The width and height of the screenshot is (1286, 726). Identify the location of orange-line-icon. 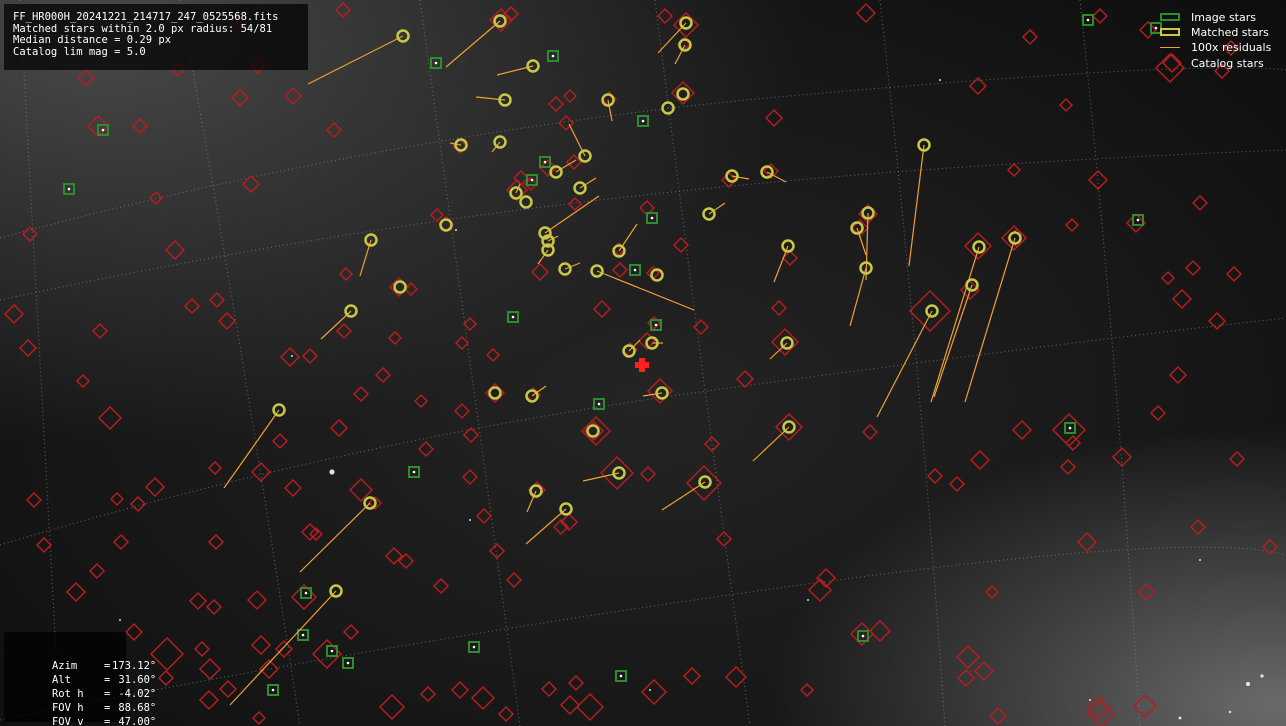
(1170, 47).